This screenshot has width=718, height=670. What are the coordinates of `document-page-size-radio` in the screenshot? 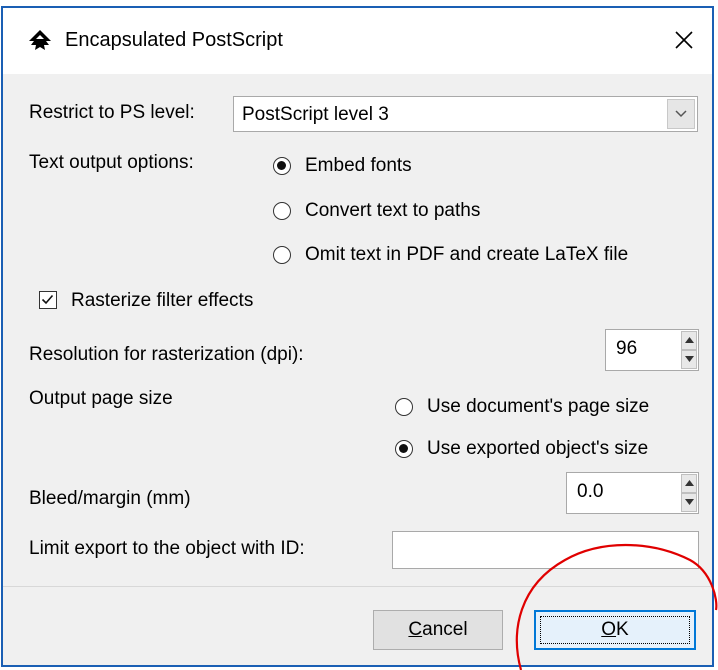 It's located at (404, 407).